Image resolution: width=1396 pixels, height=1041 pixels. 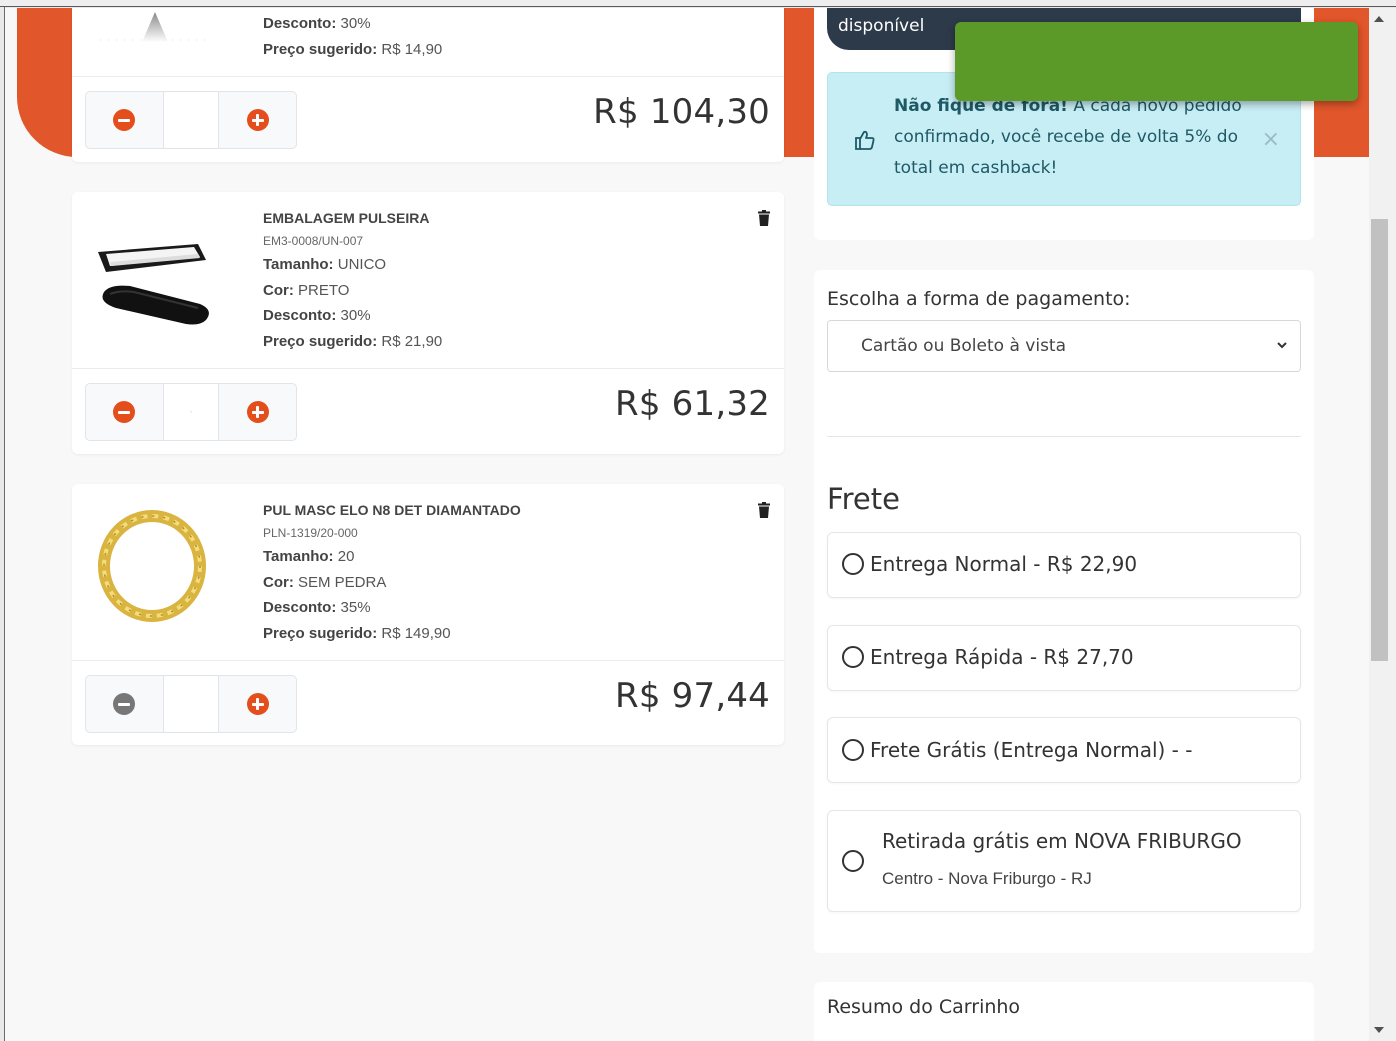 What do you see at coordinates (692, 696) in the screenshot?
I see `item-price: R$ 97,44` at bounding box center [692, 696].